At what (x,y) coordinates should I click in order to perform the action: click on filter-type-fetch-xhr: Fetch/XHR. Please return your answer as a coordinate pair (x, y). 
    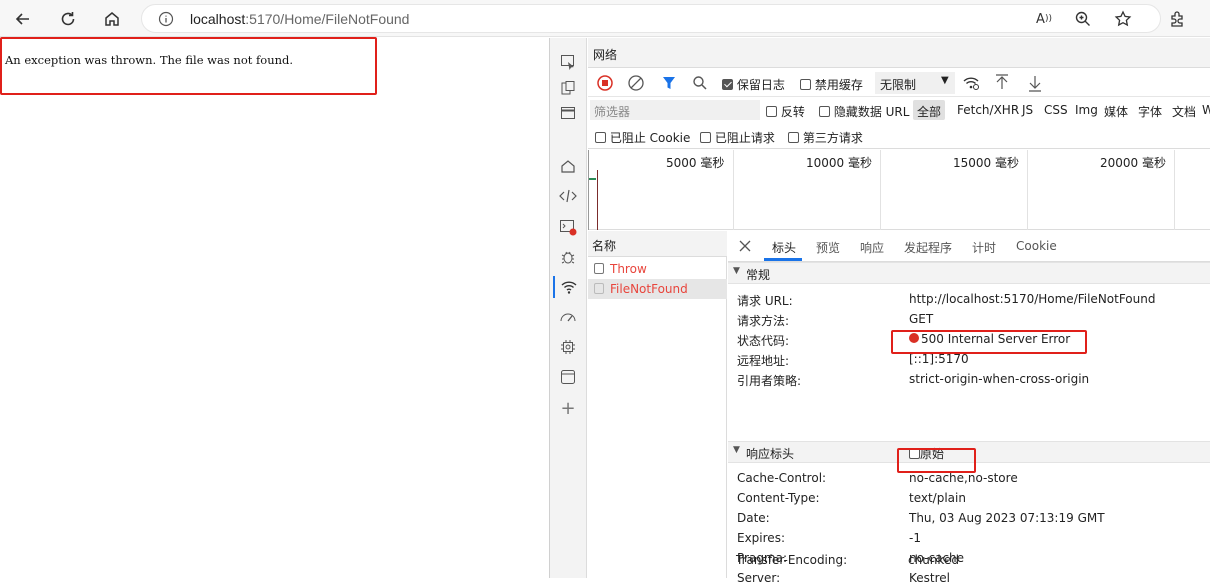
    Looking at the image, I should click on (988, 110).